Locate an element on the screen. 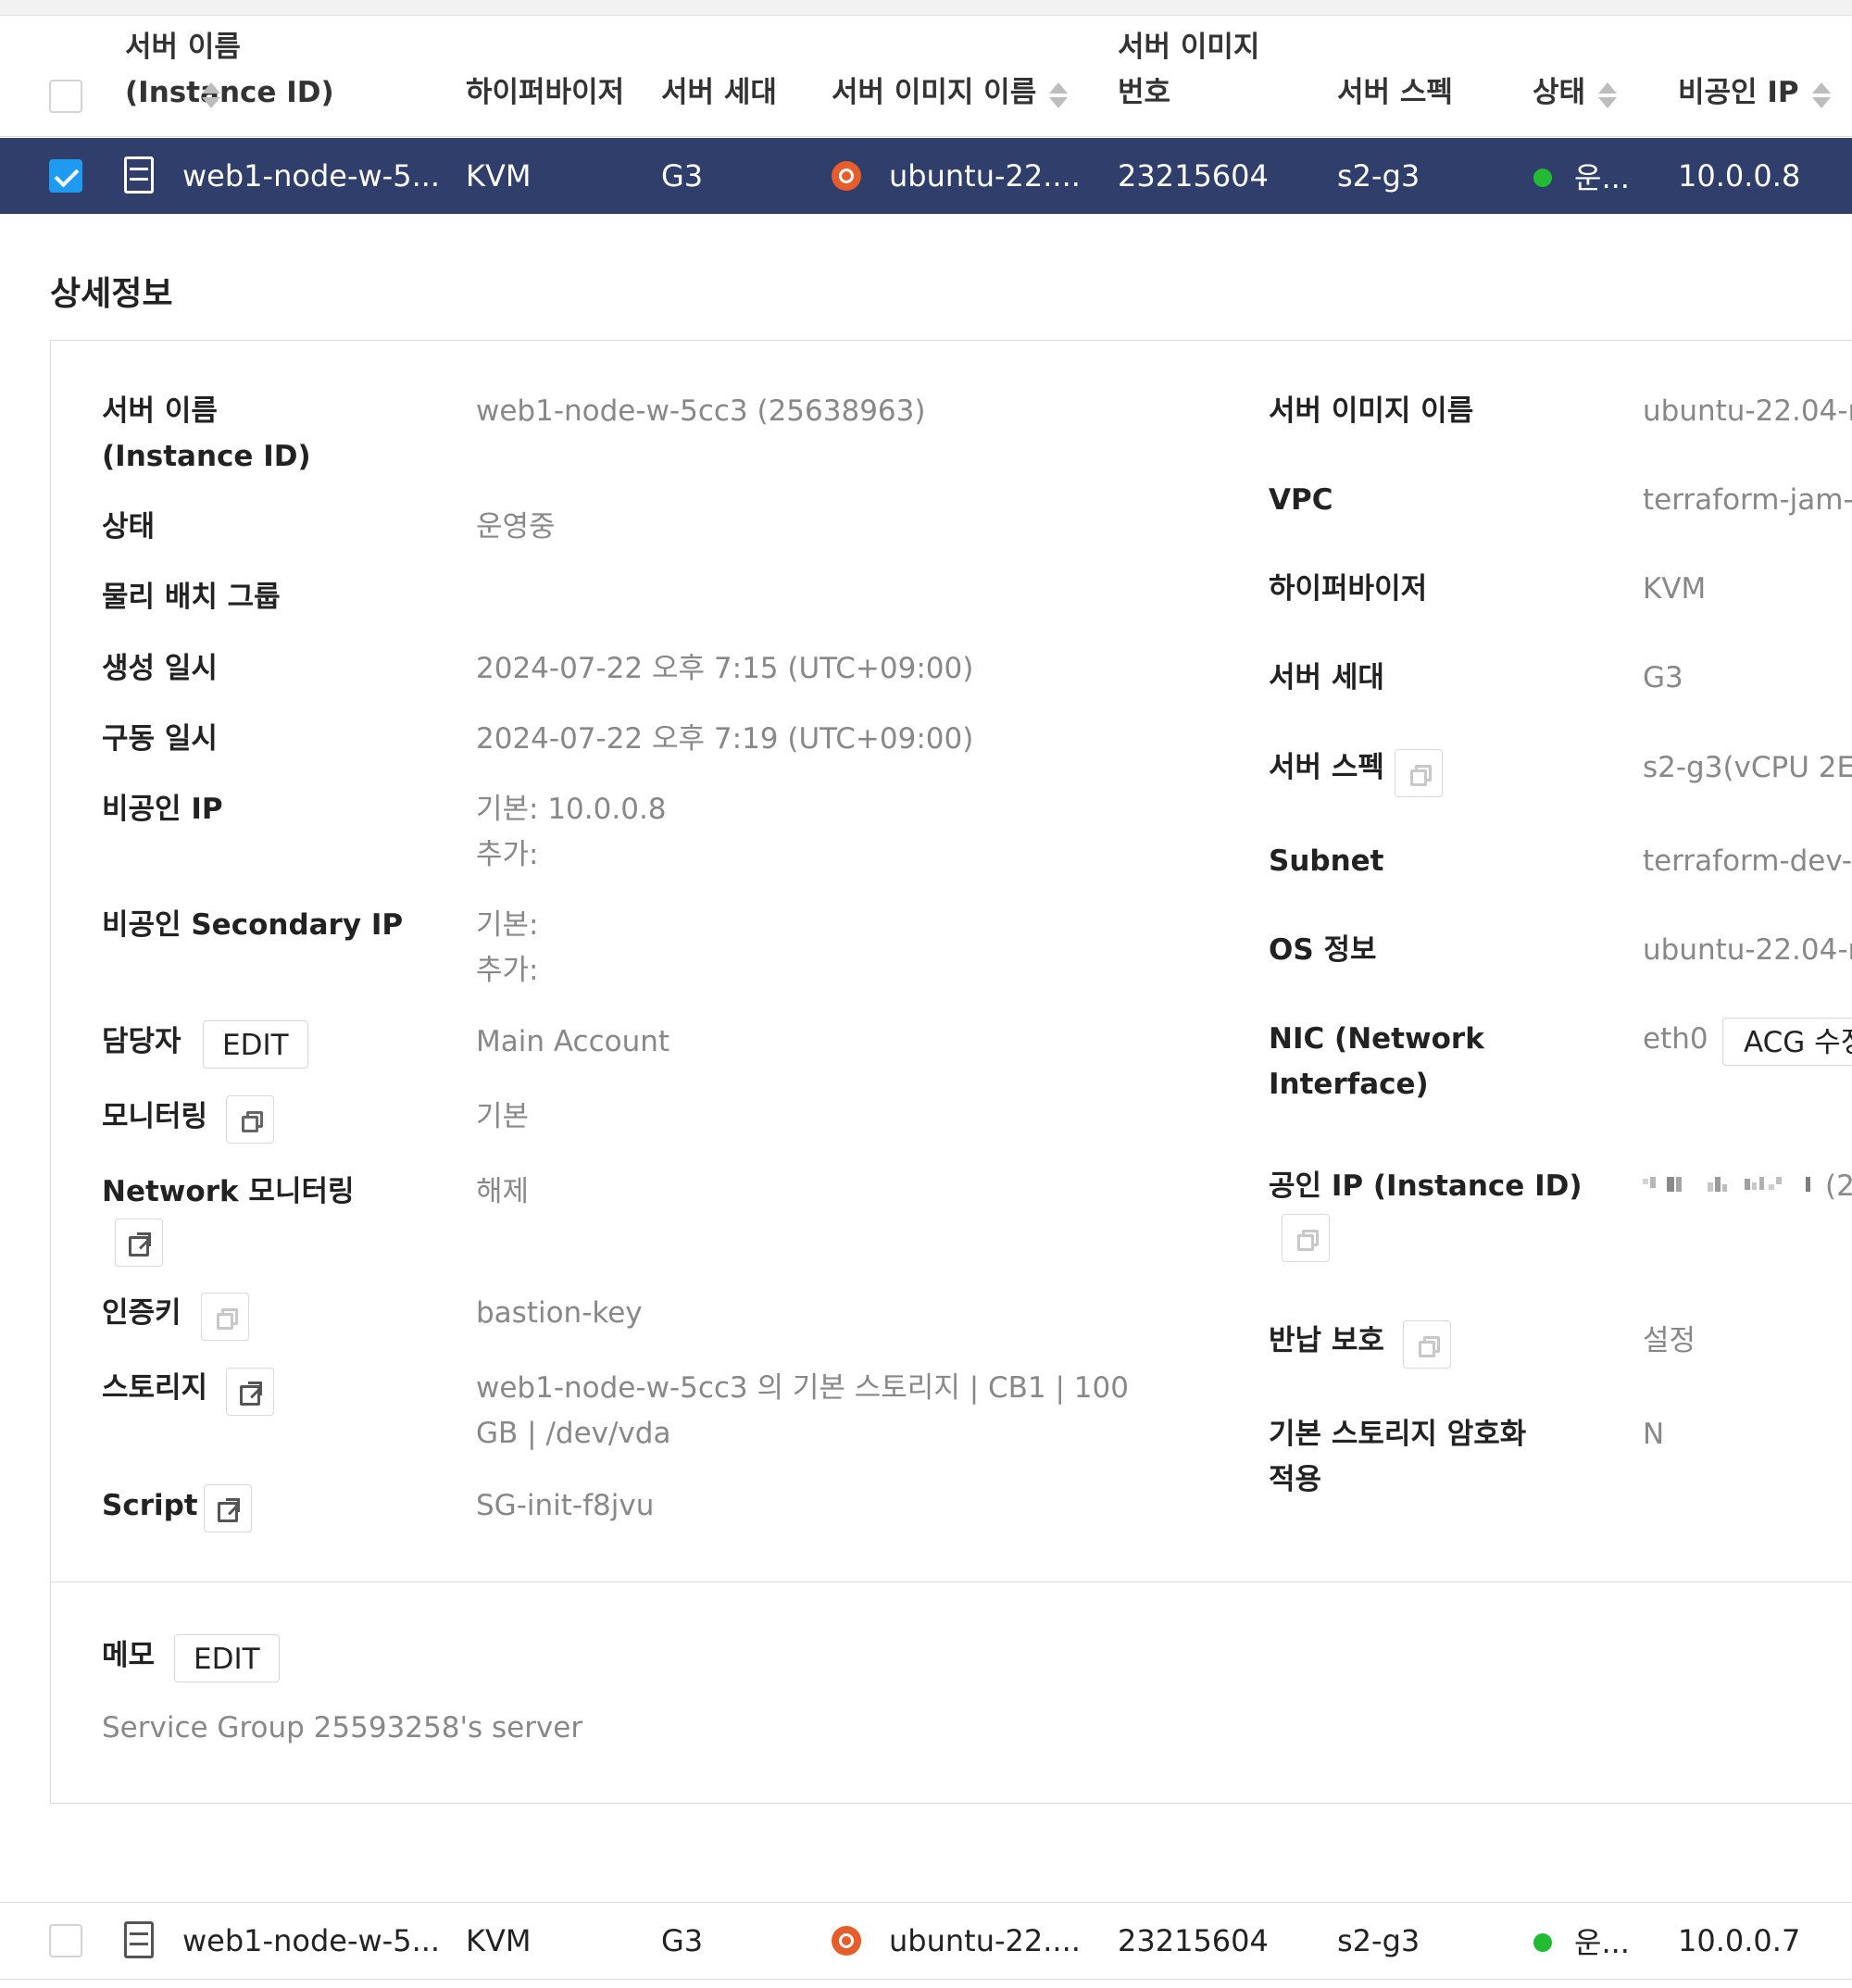 The width and height of the screenshot is (1852, 1988). public-ip-copy-button is located at coordinates (1306, 1238).